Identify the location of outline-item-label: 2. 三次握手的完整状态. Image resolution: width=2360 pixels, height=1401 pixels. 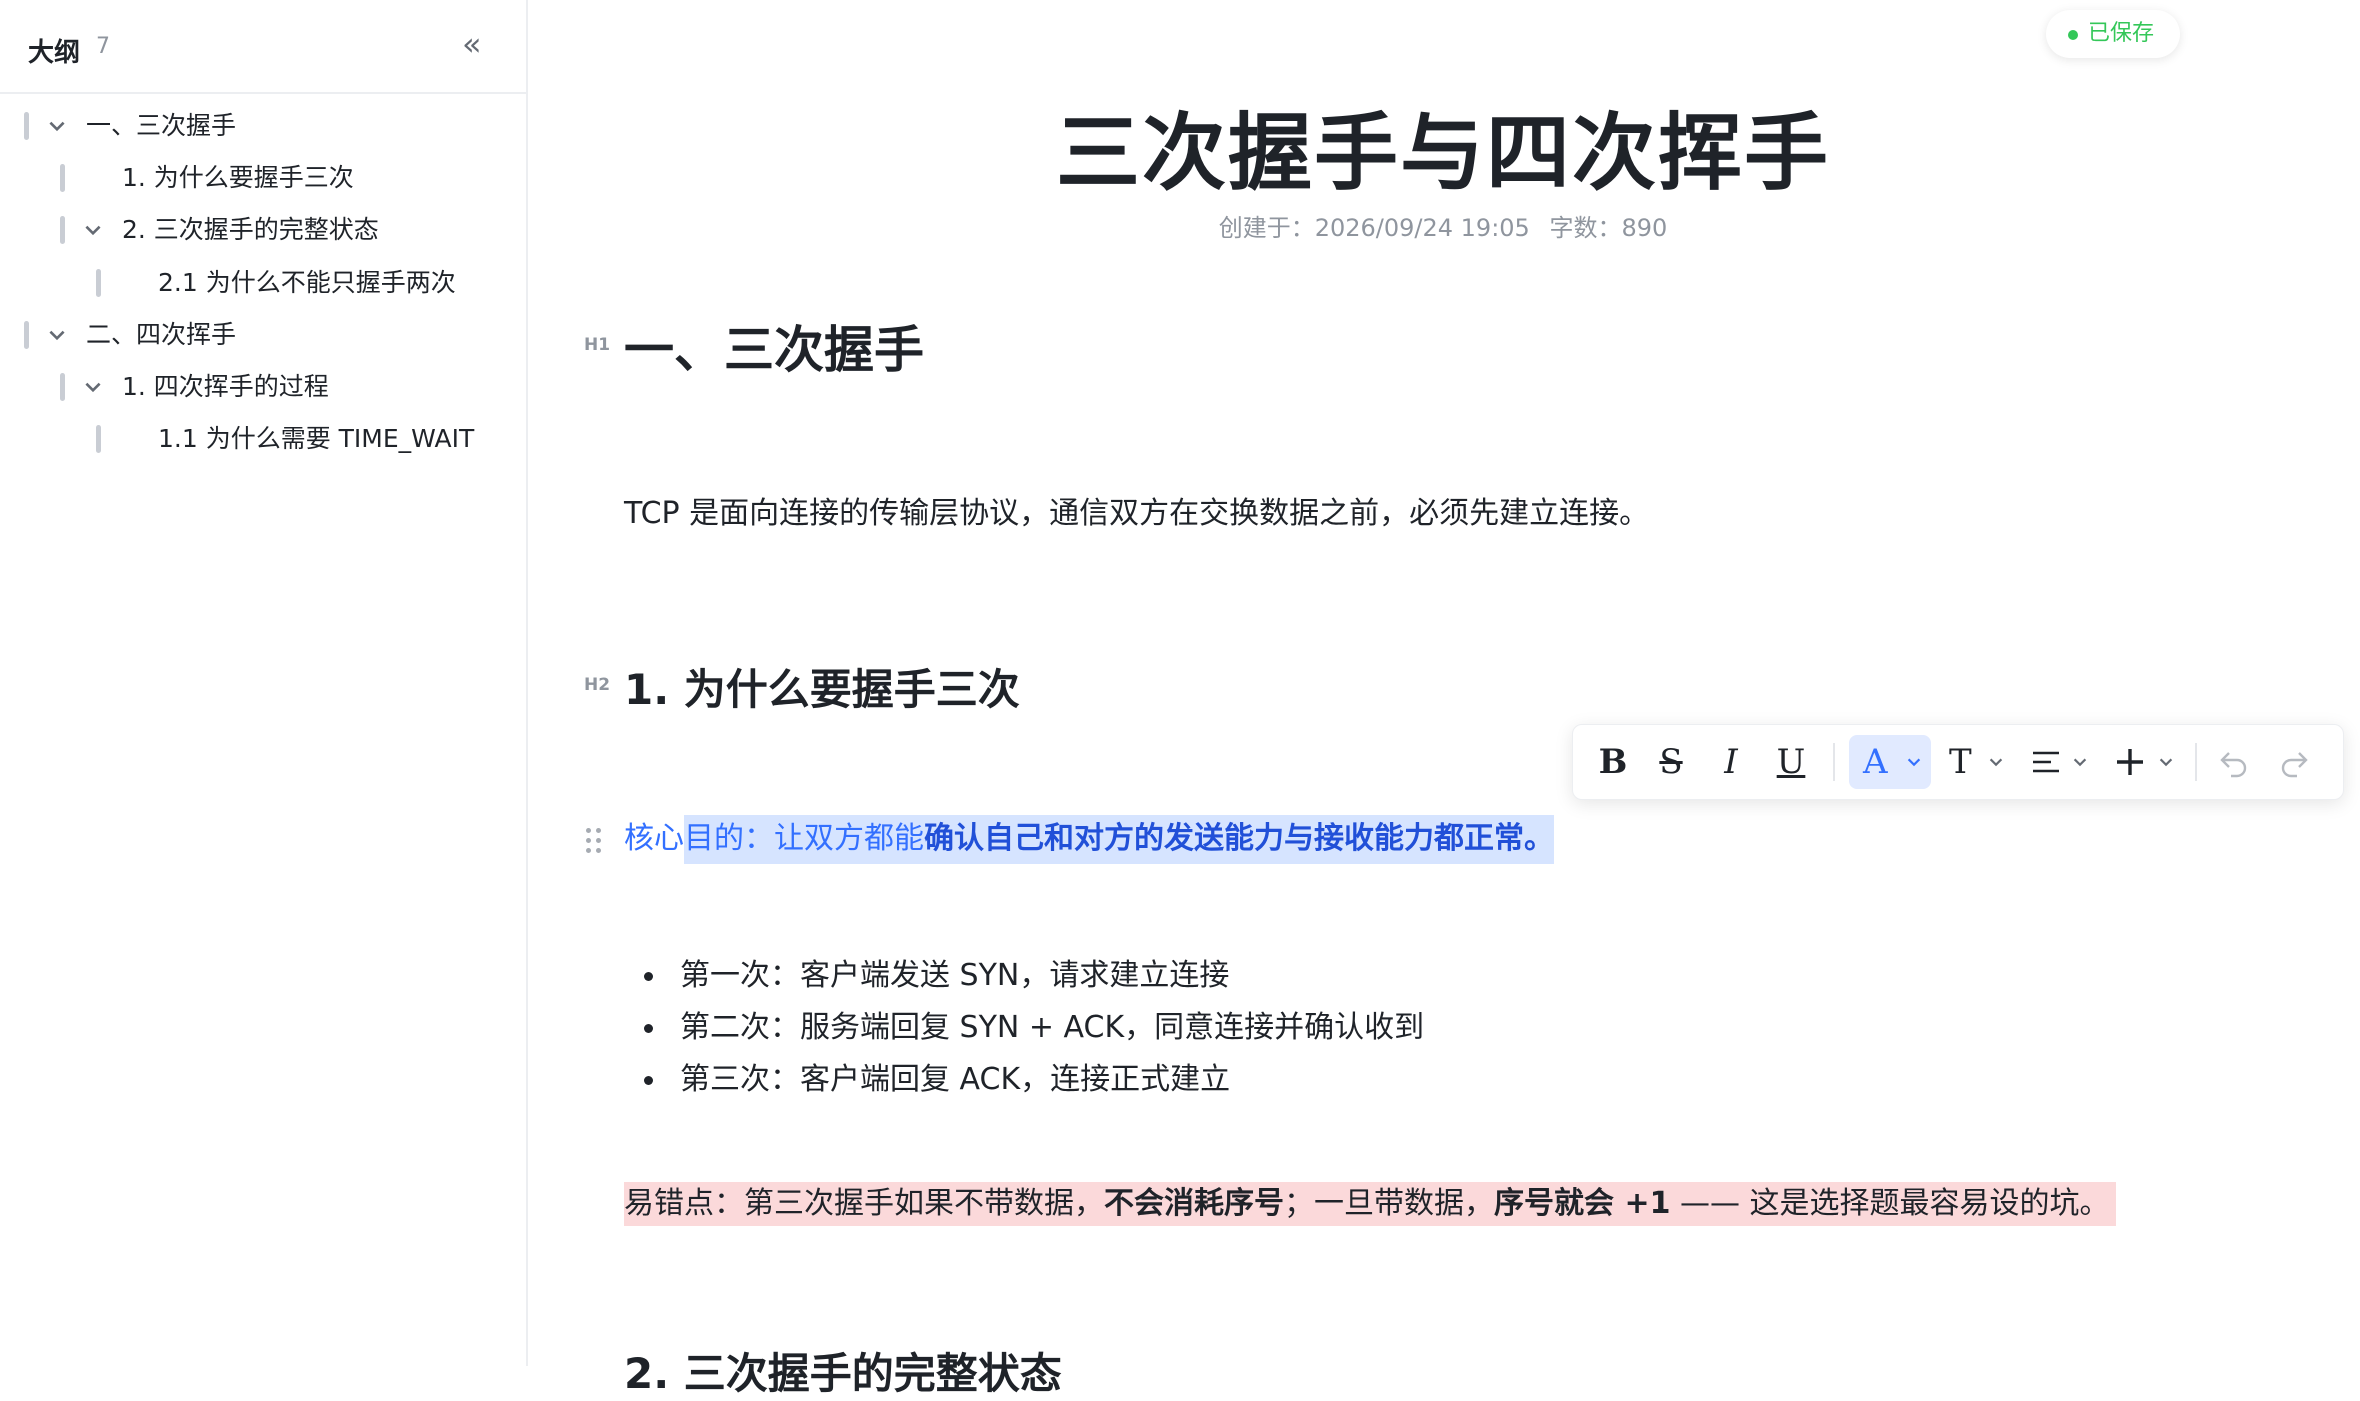
(250, 229).